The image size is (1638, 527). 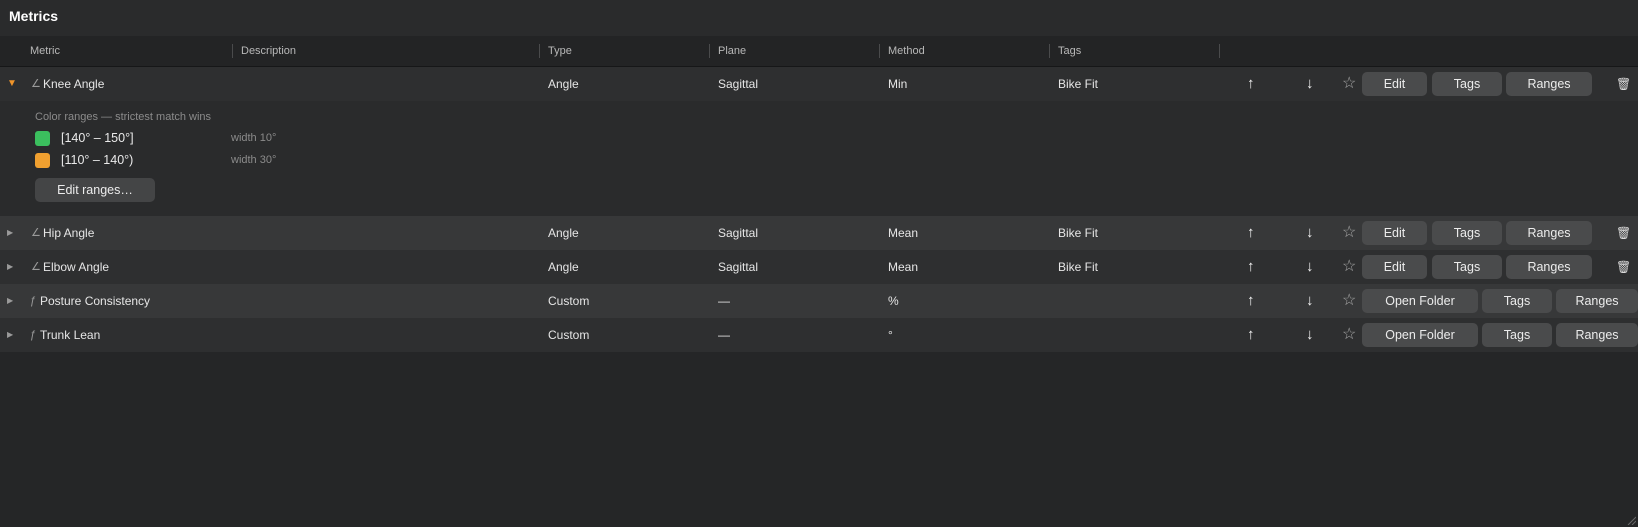 I want to click on column-header-tags: Tags, so click(x=1135, y=51).